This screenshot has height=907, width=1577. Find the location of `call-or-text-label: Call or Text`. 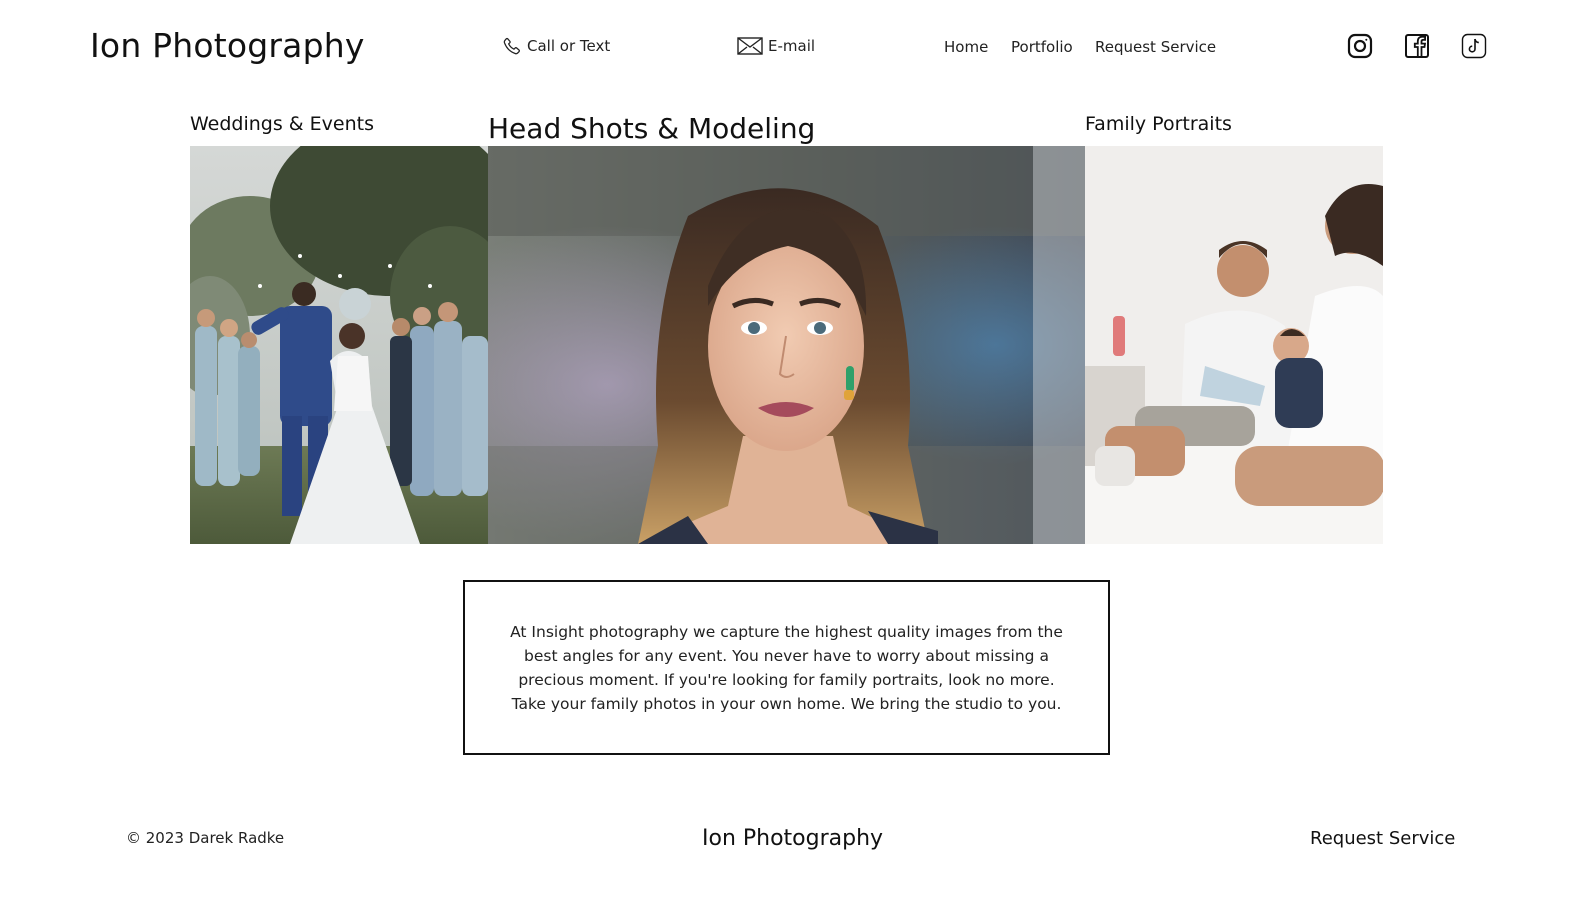

call-or-text-label: Call or Text is located at coordinates (569, 46).